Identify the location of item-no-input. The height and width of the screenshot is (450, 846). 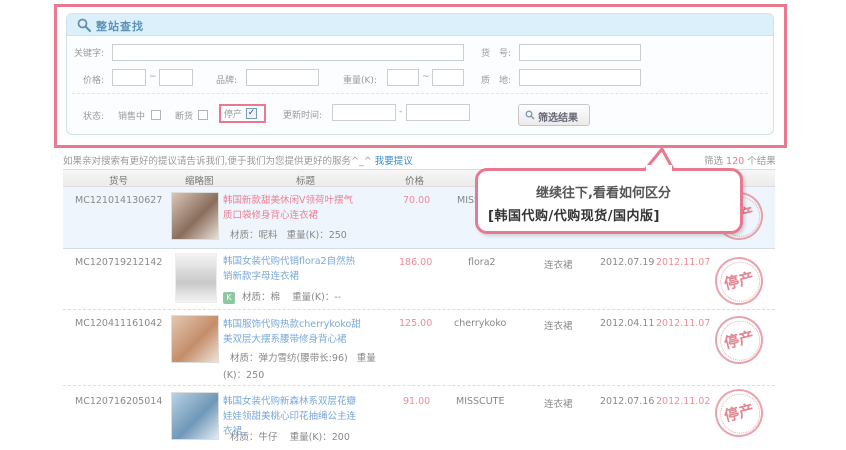
(580, 52).